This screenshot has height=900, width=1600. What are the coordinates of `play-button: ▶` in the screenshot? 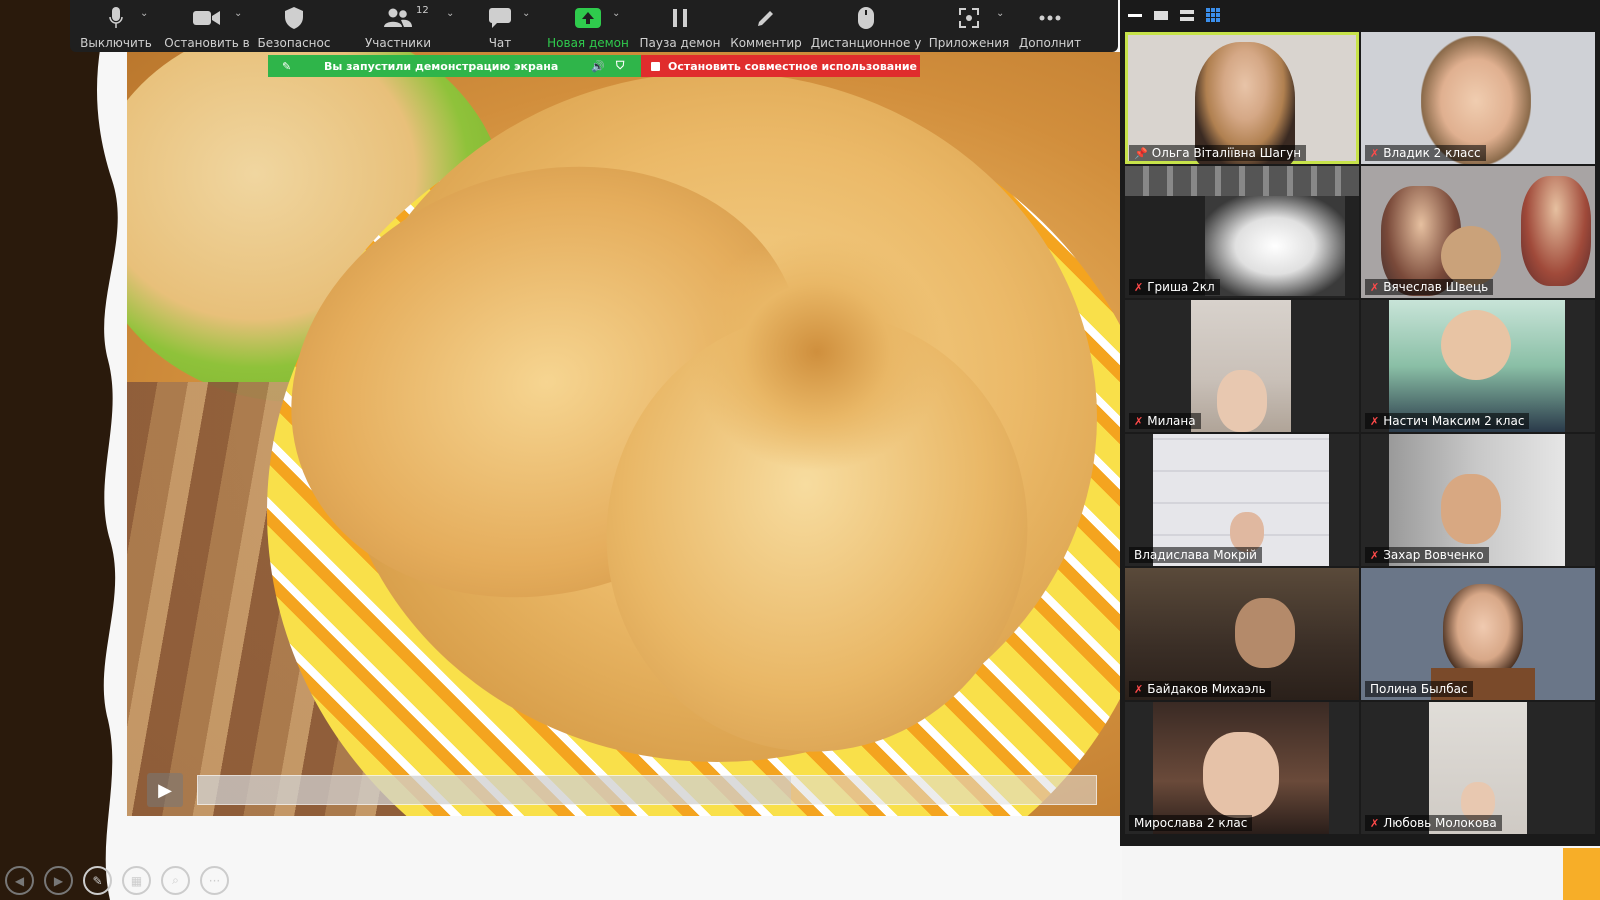 It's located at (165, 790).